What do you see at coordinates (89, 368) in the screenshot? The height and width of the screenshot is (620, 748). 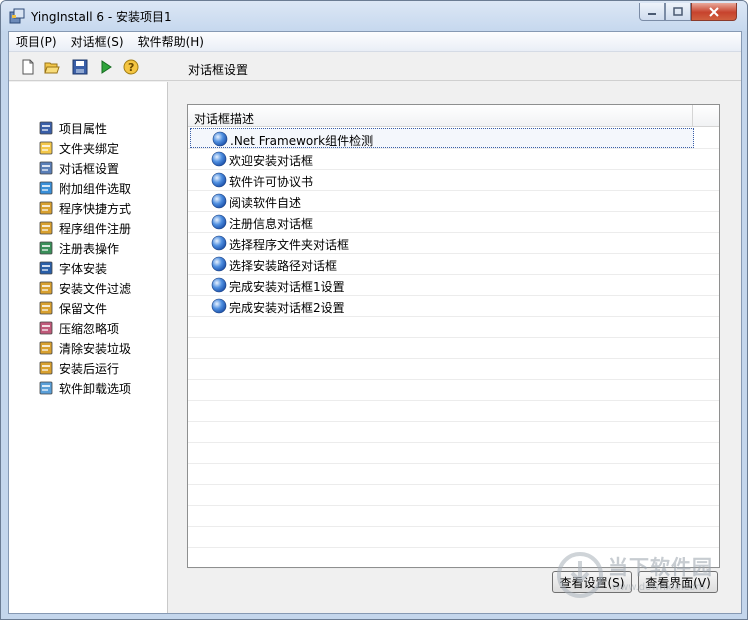 I see `sidebar-item-label: 安装后运行` at bounding box center [89, 368].